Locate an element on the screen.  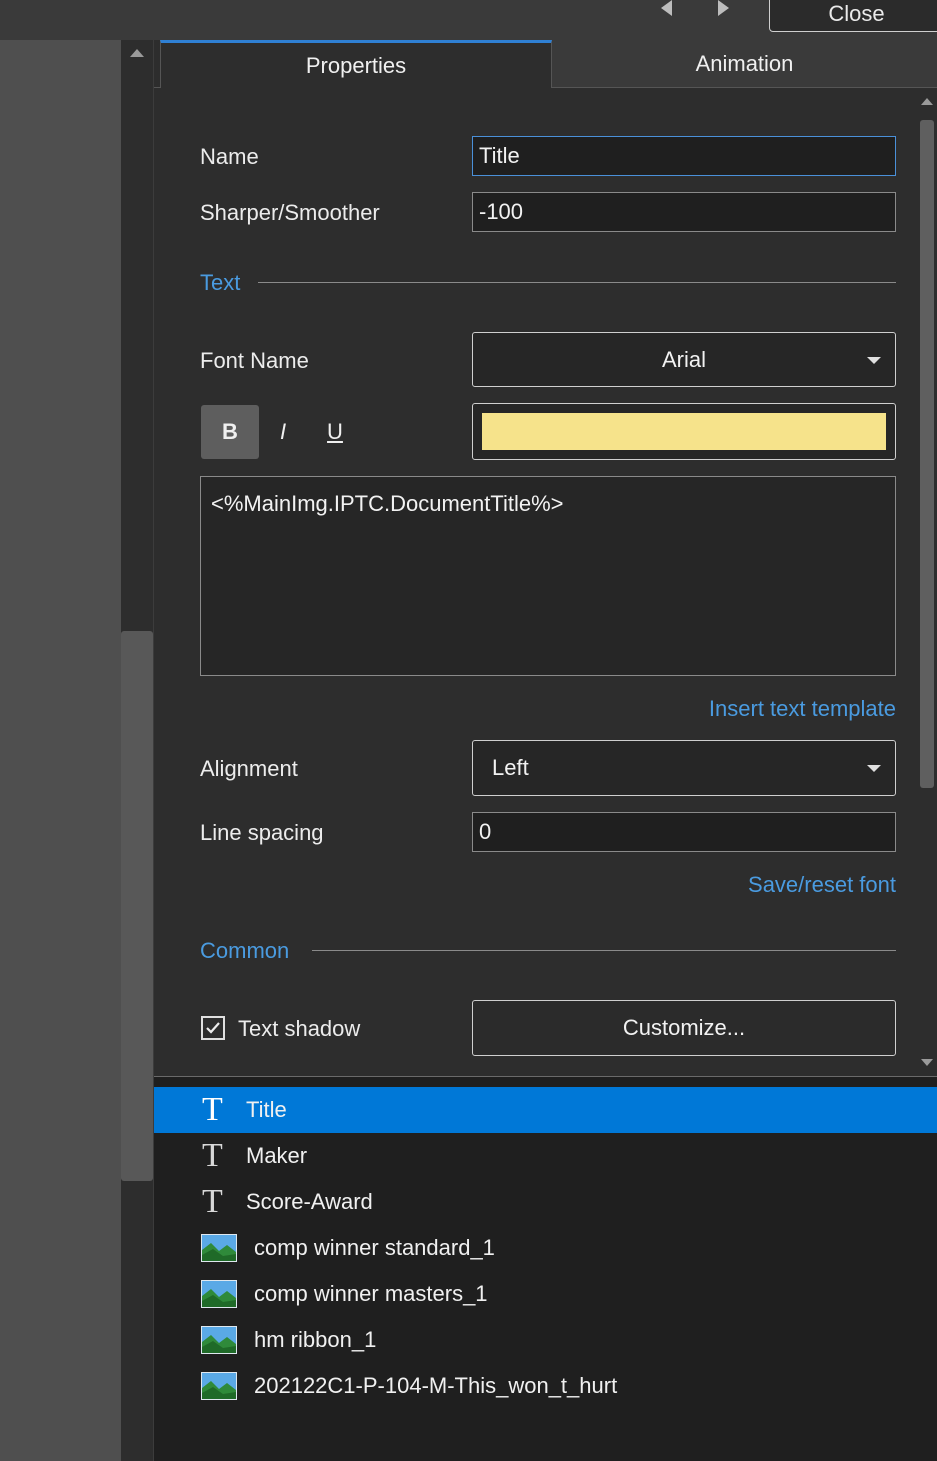
list-item: T Score-Award is located at coordinates (545, 1202).